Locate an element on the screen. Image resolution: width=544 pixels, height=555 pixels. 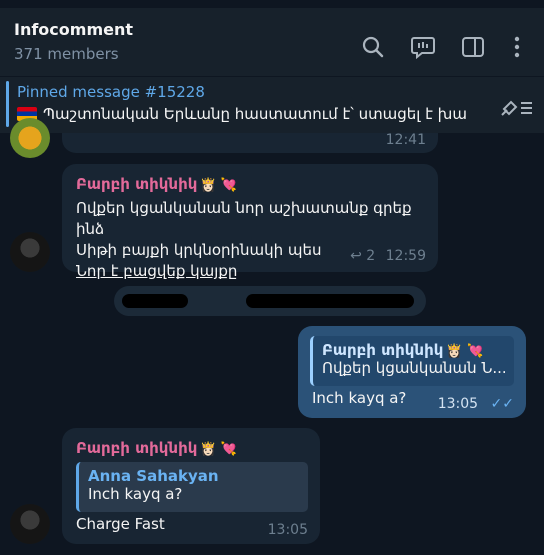
reply-arrow-icon: ↩ is located at coordinates (356, 256).